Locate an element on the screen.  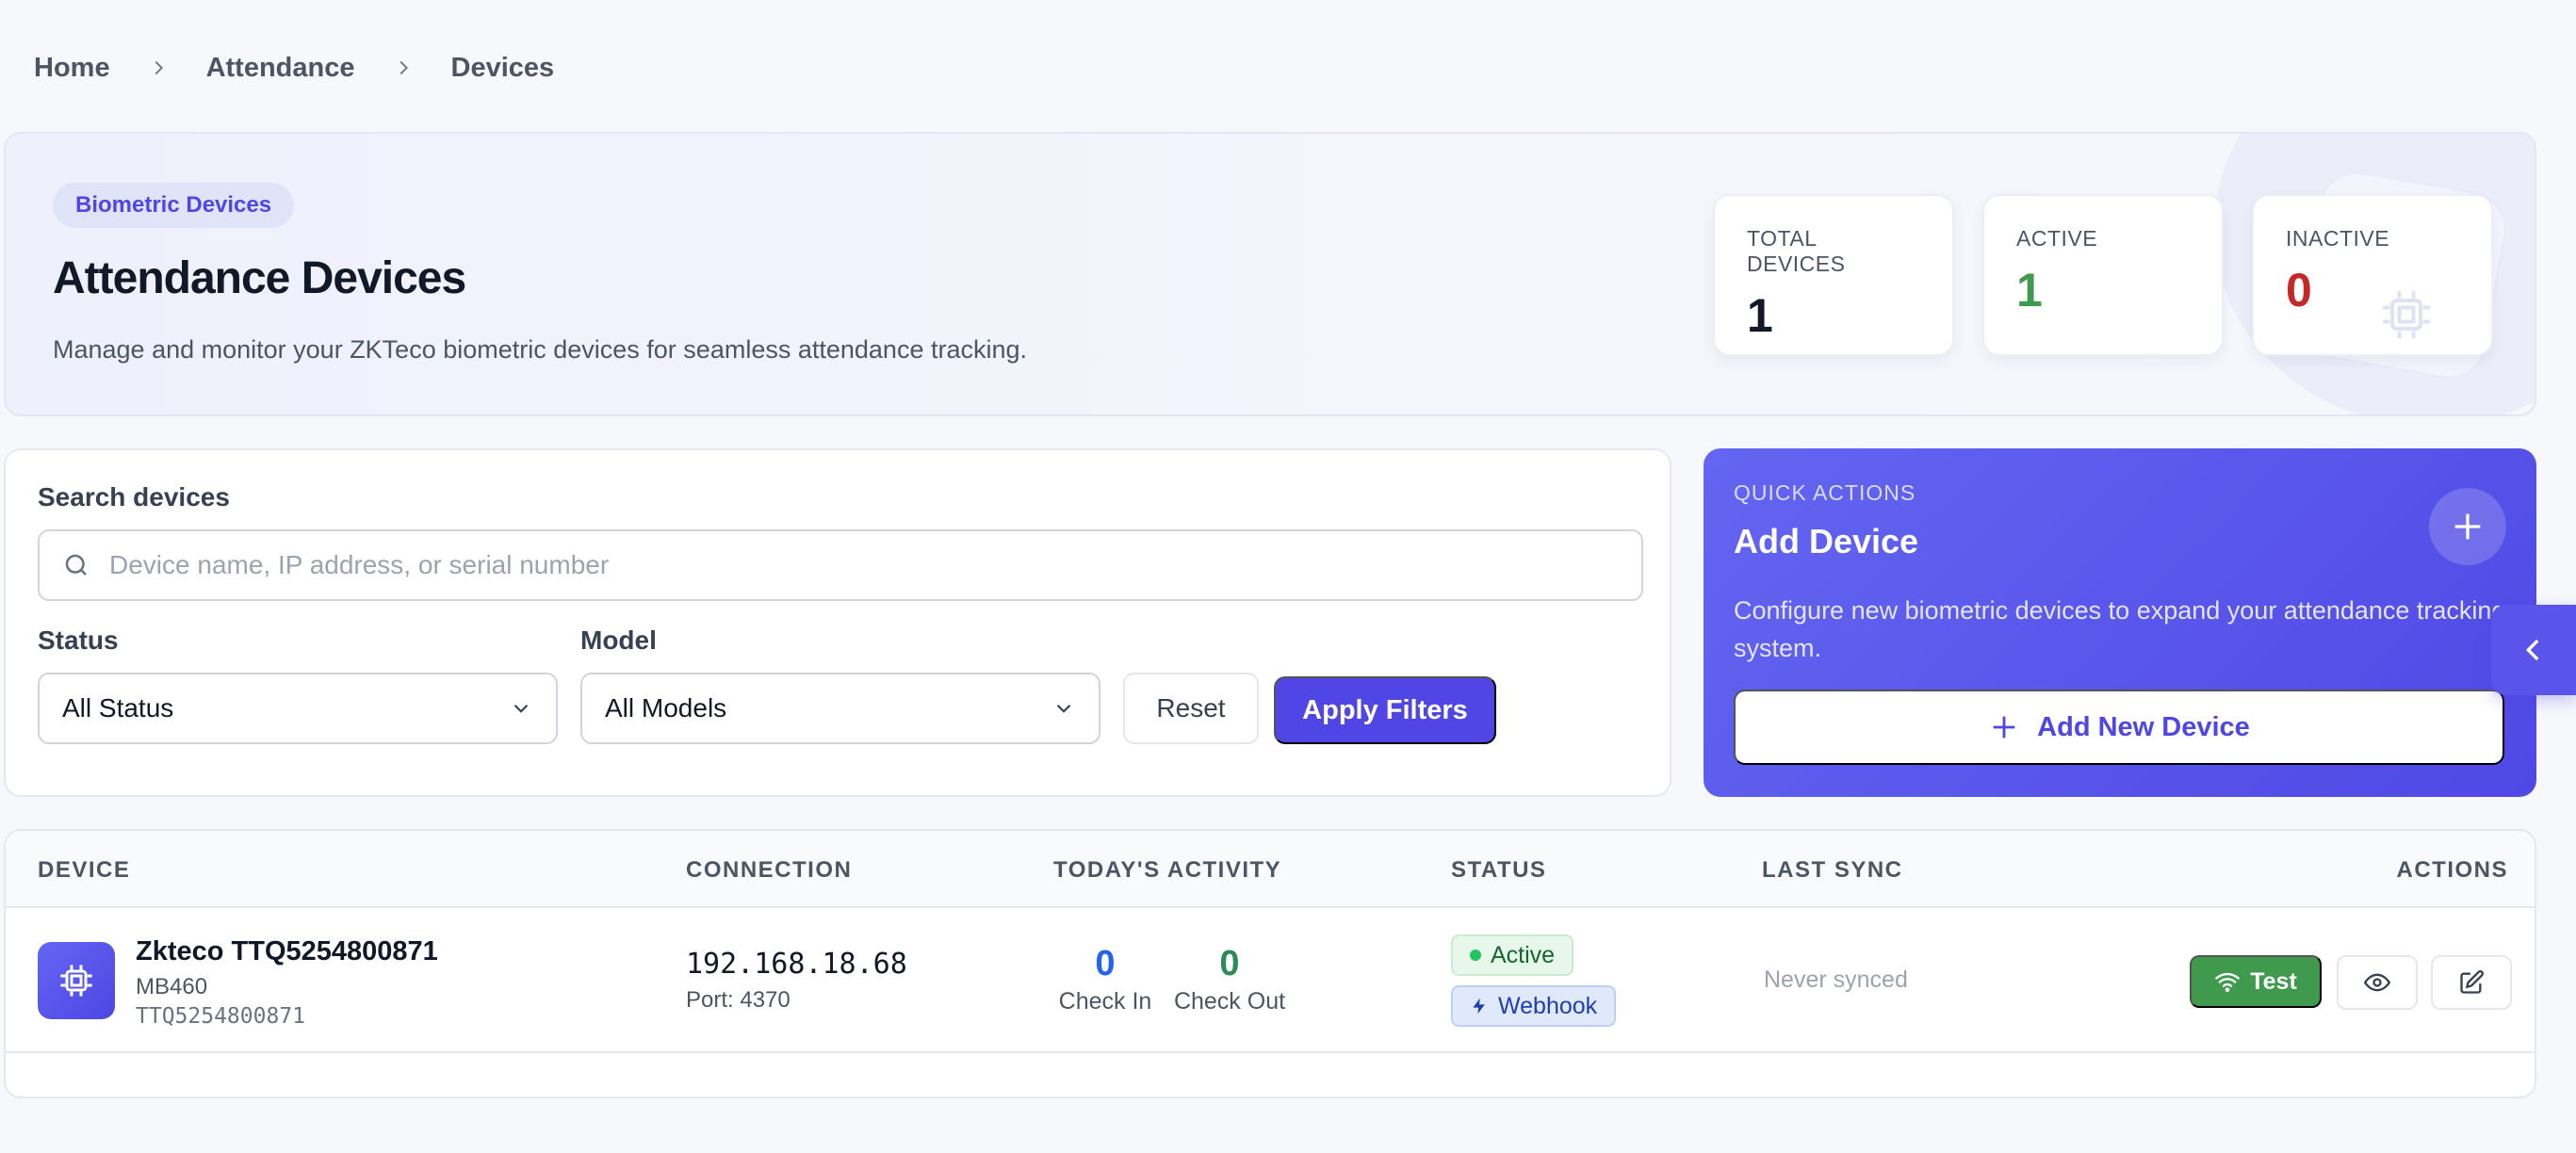
view-device-button is located at coordinates (2377, 982).